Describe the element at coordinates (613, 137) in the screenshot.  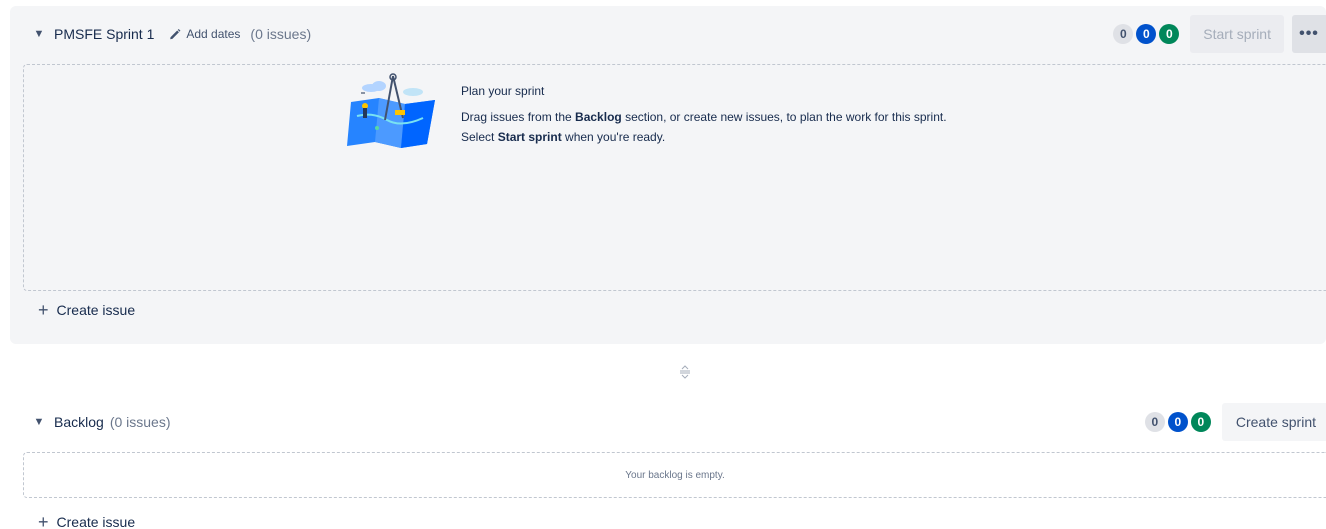
I see `desc-part-3: when you're ready.` at that location.